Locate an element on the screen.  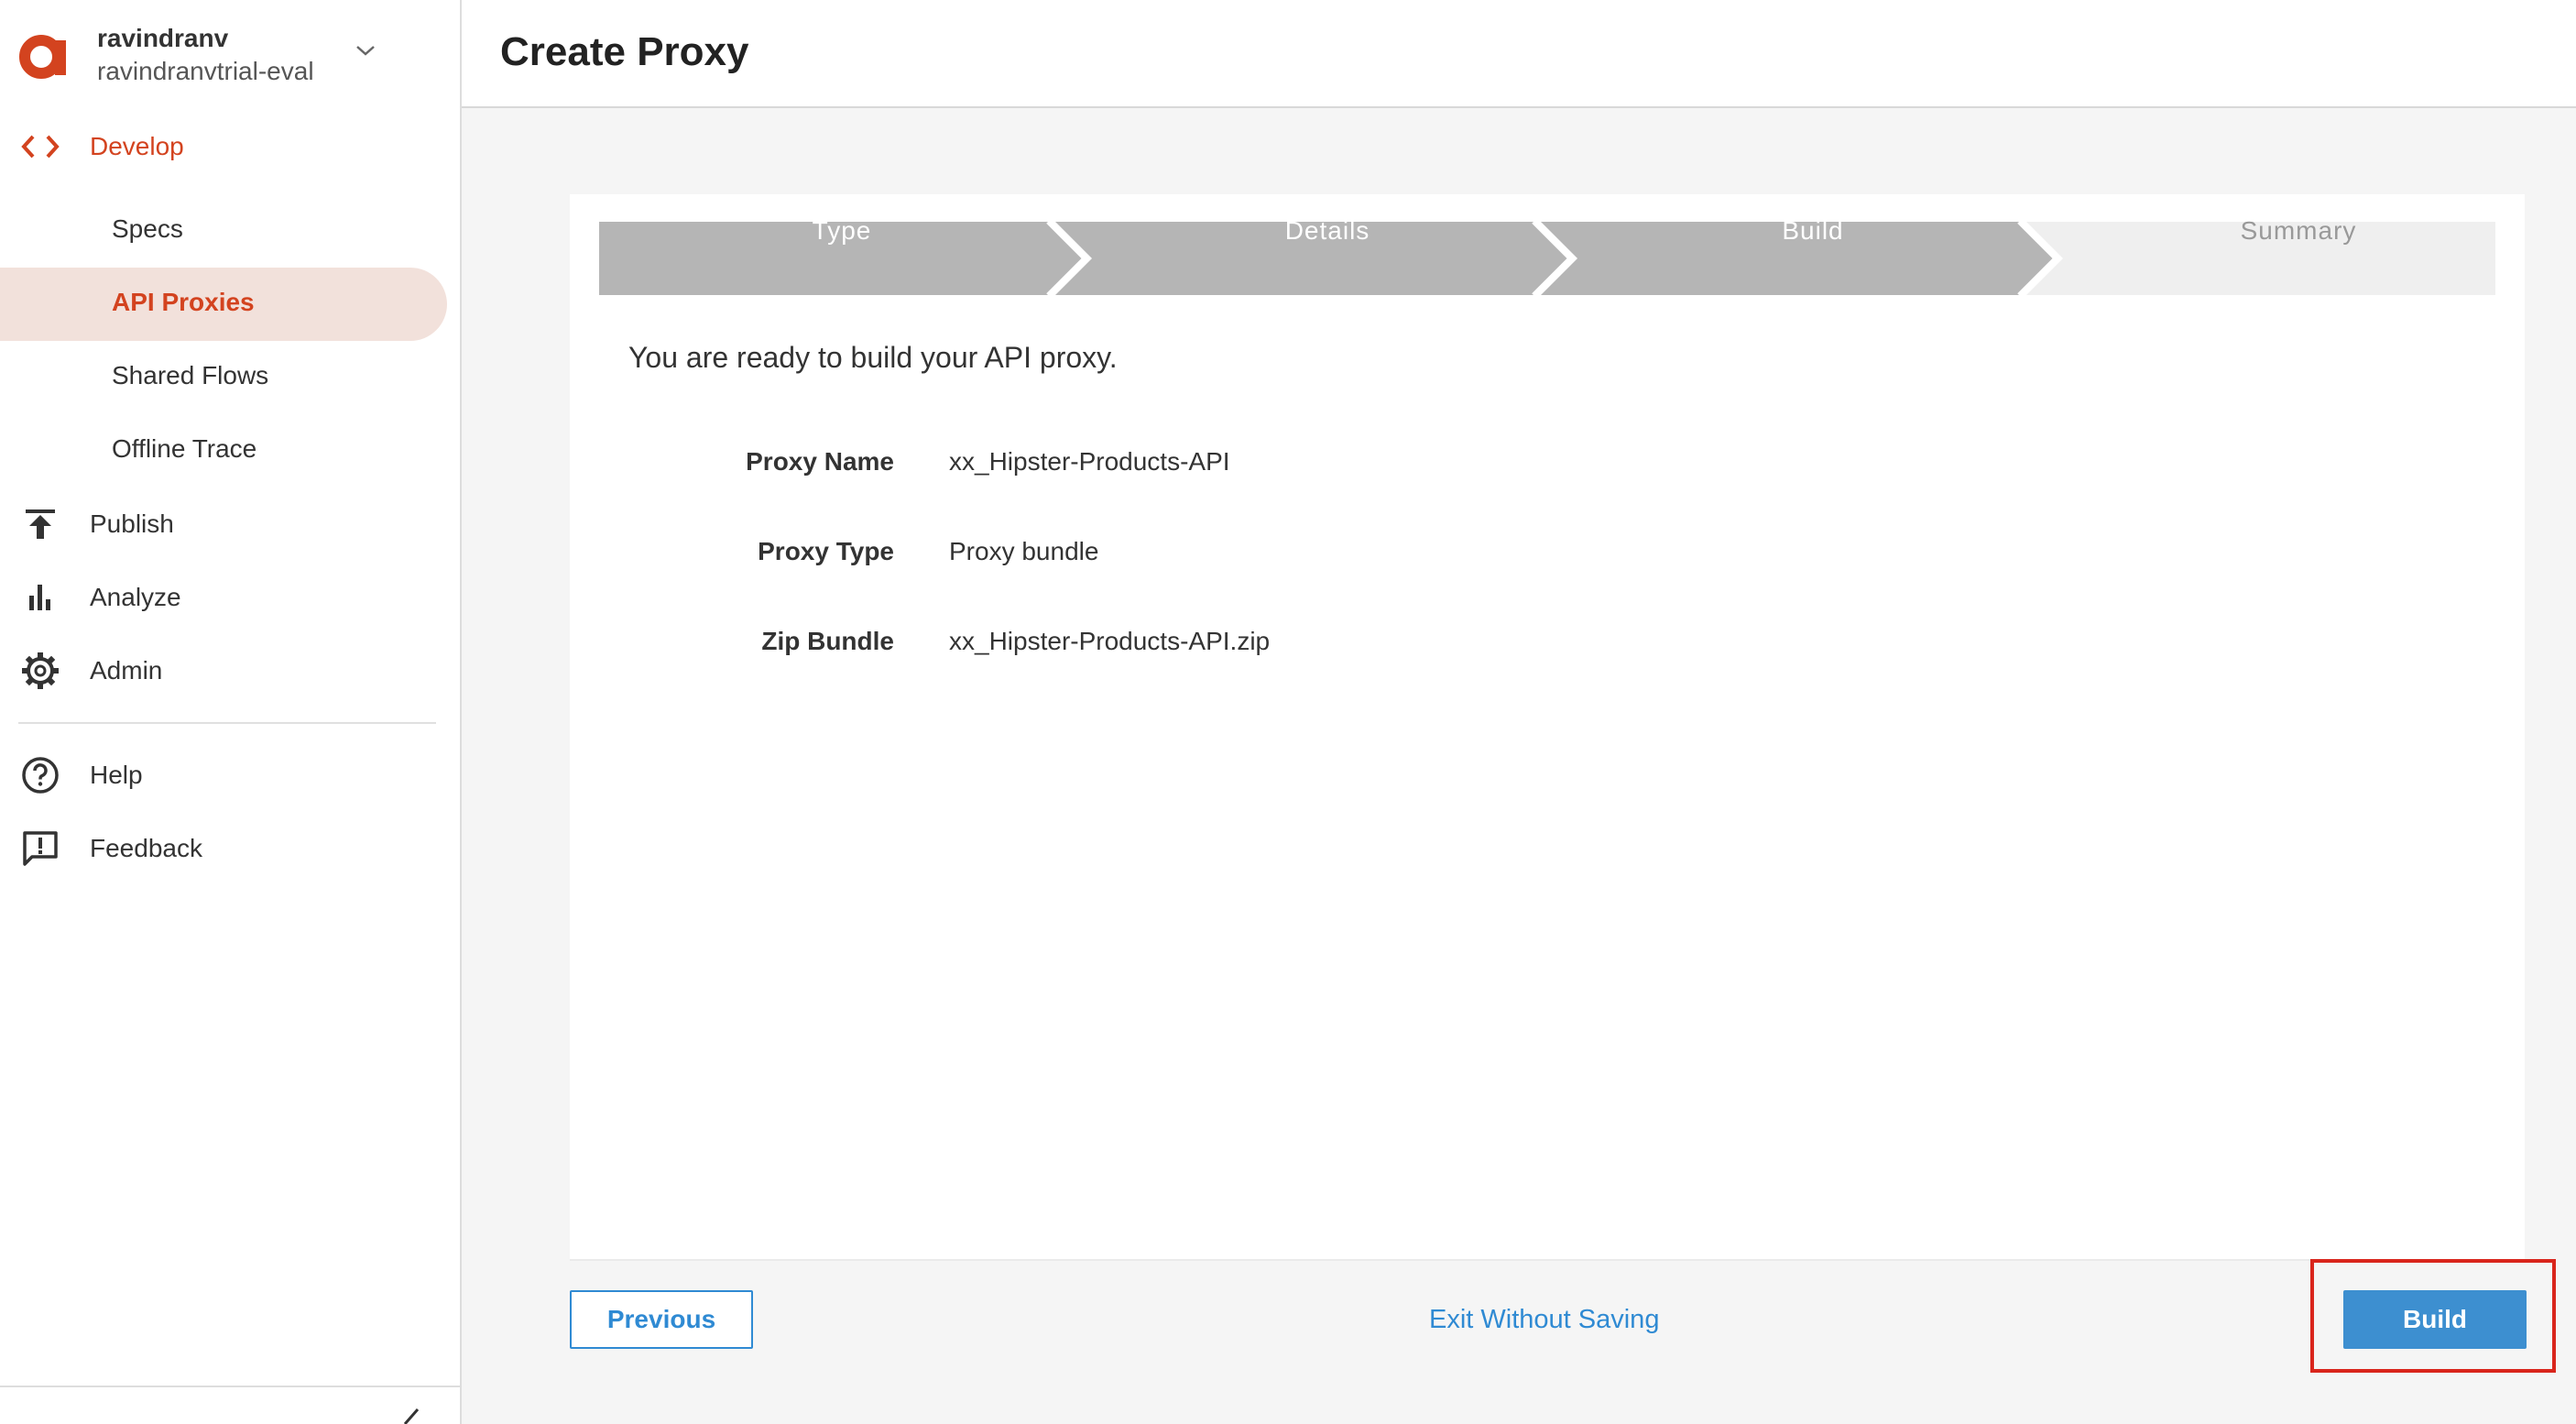
exit-without-saving-link: Exit Without Saving is located at coordinates (1544, 1320).